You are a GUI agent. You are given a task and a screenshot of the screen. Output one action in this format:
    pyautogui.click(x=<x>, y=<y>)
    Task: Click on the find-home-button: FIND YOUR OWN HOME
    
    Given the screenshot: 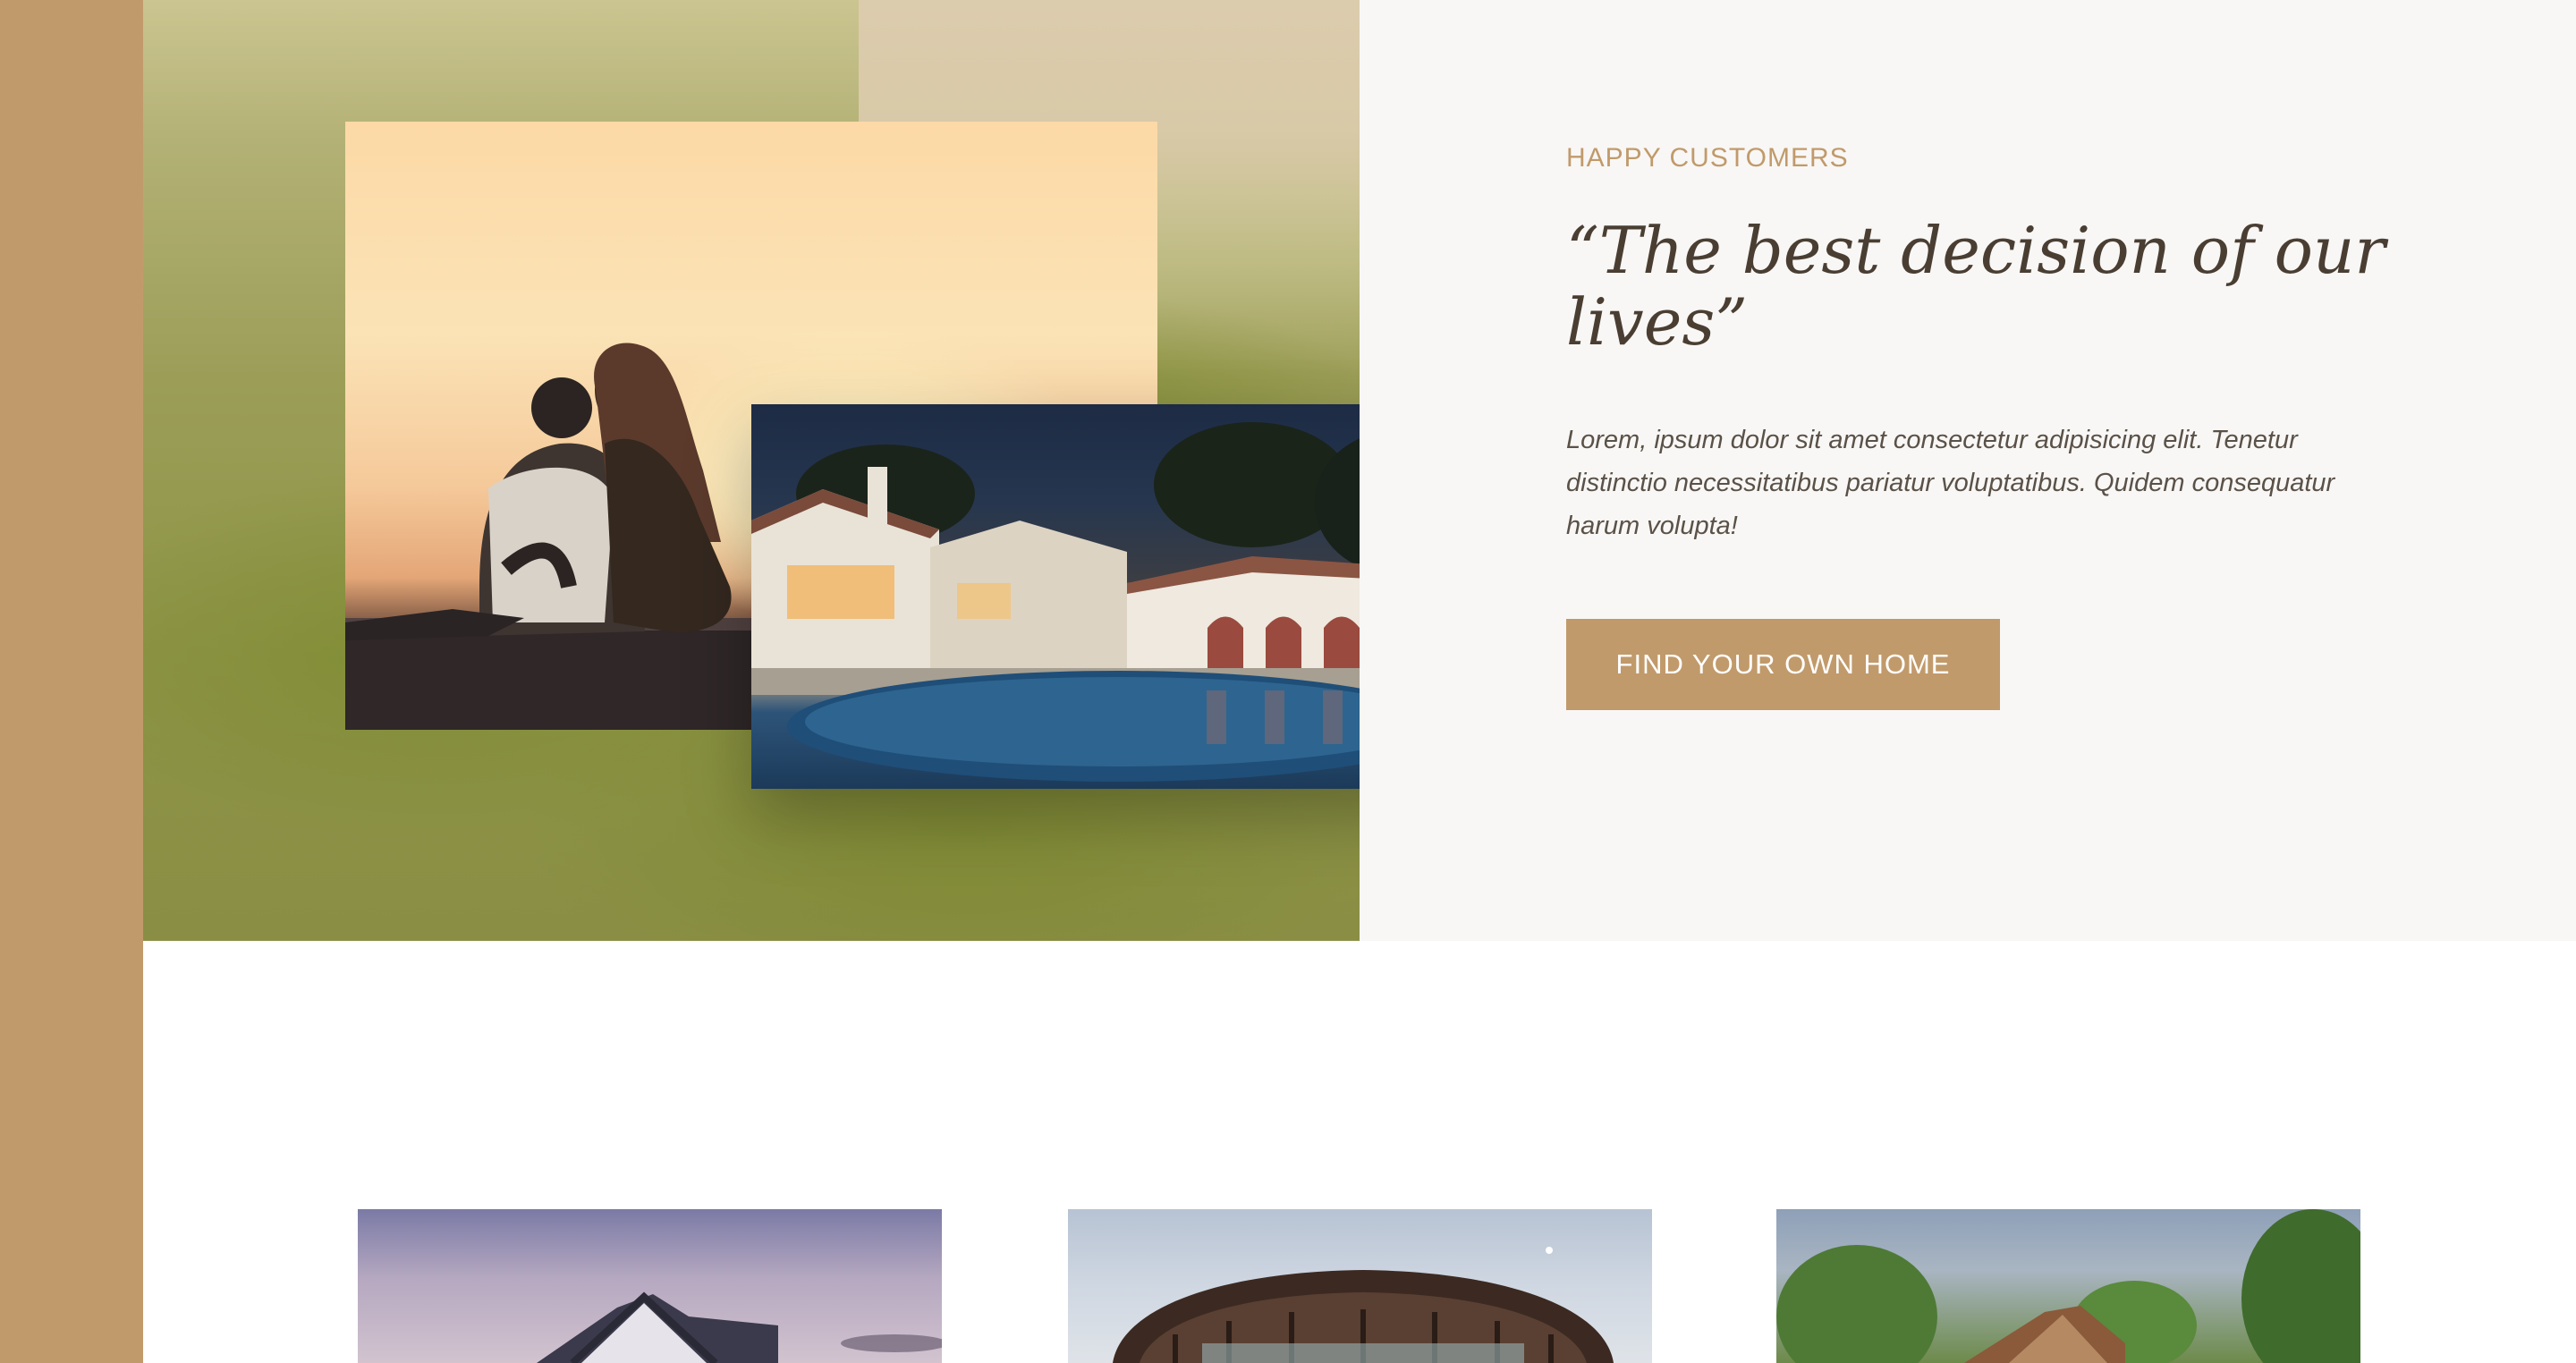 What is the action you would take?
    pyautogui.click(x=1783, y=665)
    